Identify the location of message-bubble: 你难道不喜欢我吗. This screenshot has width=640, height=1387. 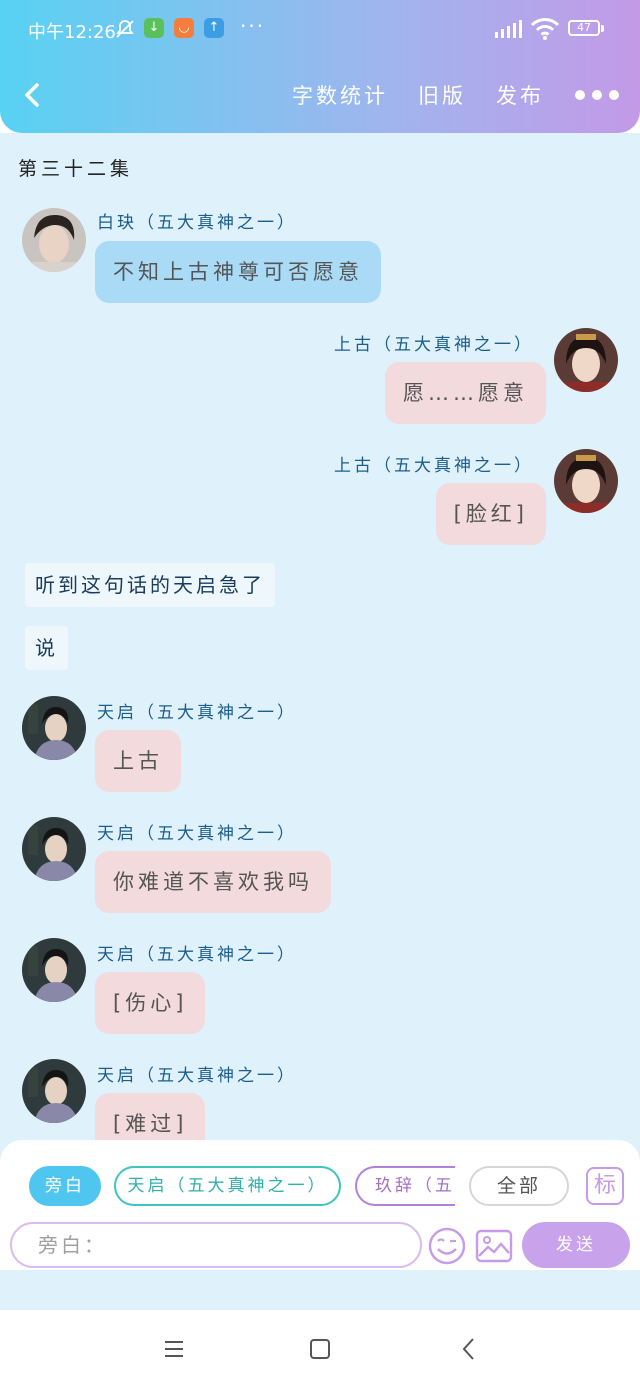
(213, 882).